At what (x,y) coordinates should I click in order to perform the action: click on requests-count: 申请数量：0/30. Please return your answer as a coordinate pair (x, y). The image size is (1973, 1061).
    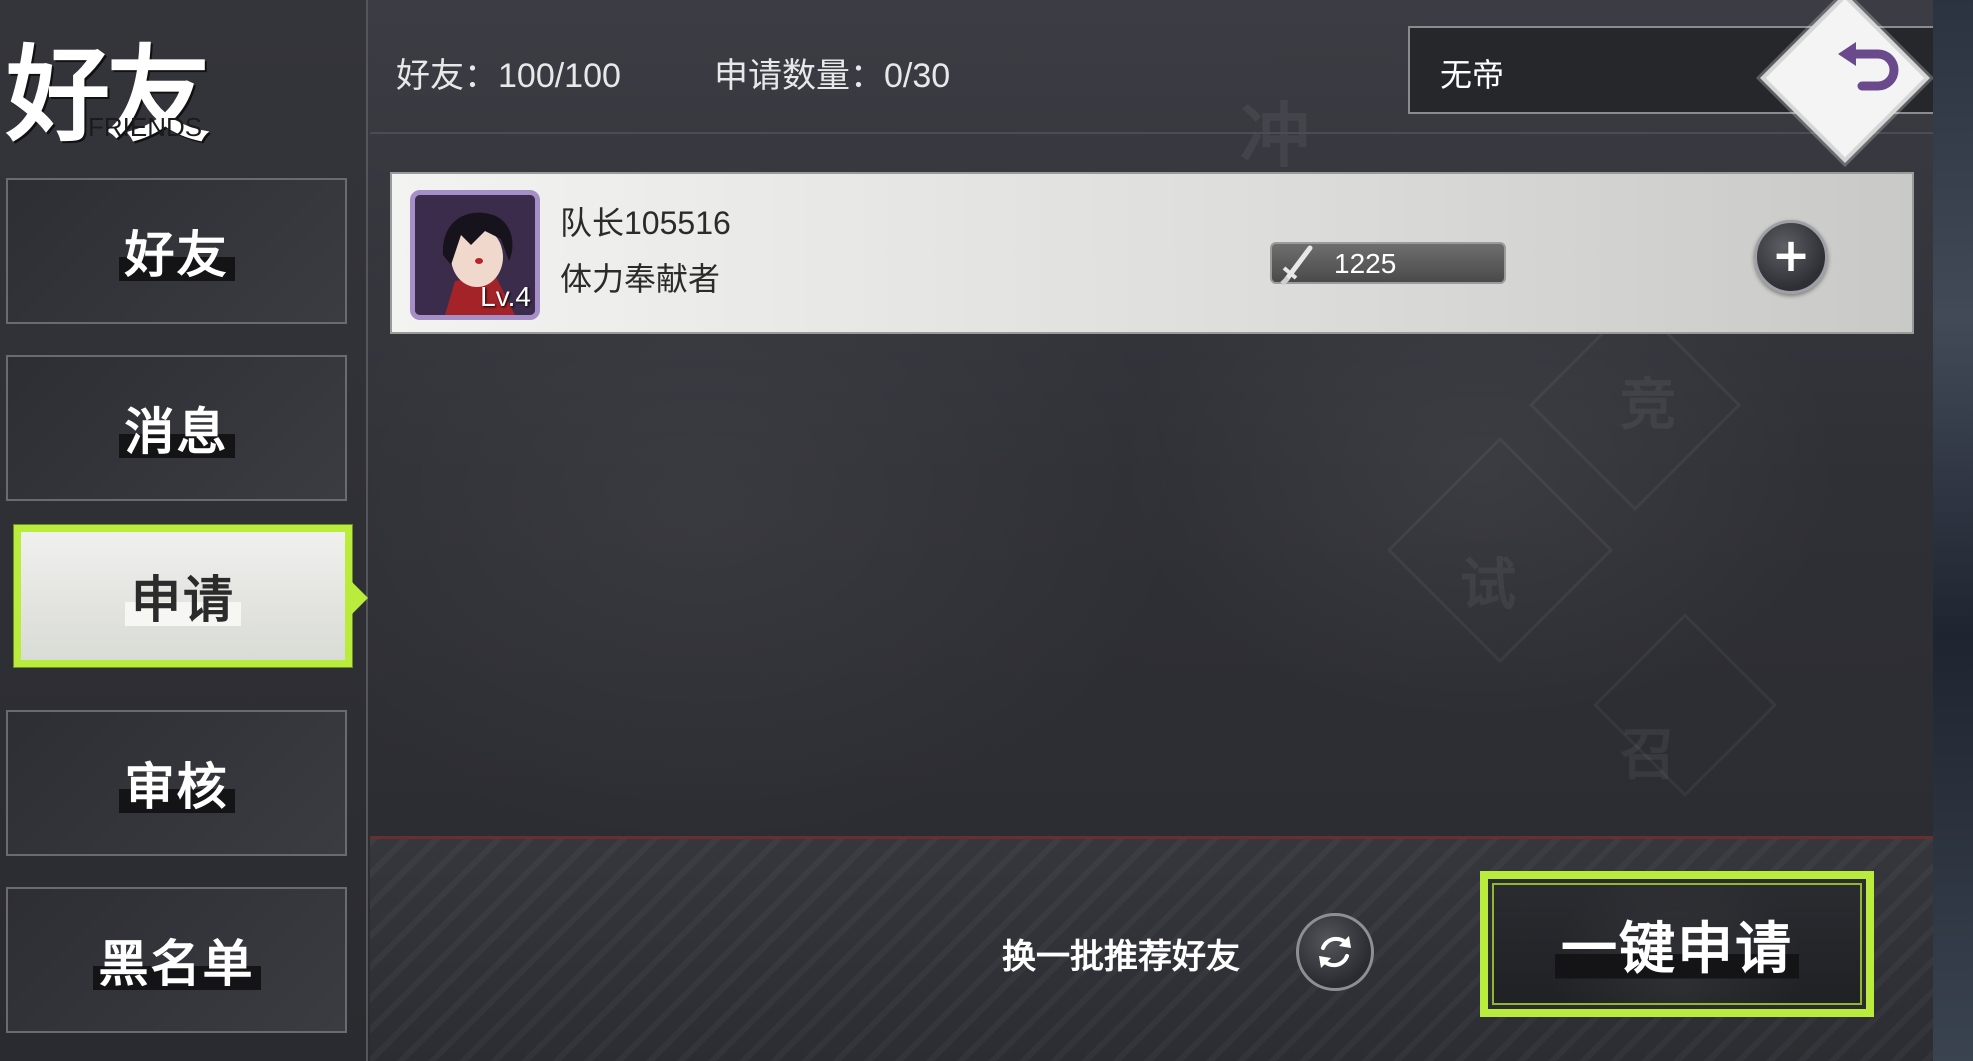
    Looking at the image, I should click on (832, 76).